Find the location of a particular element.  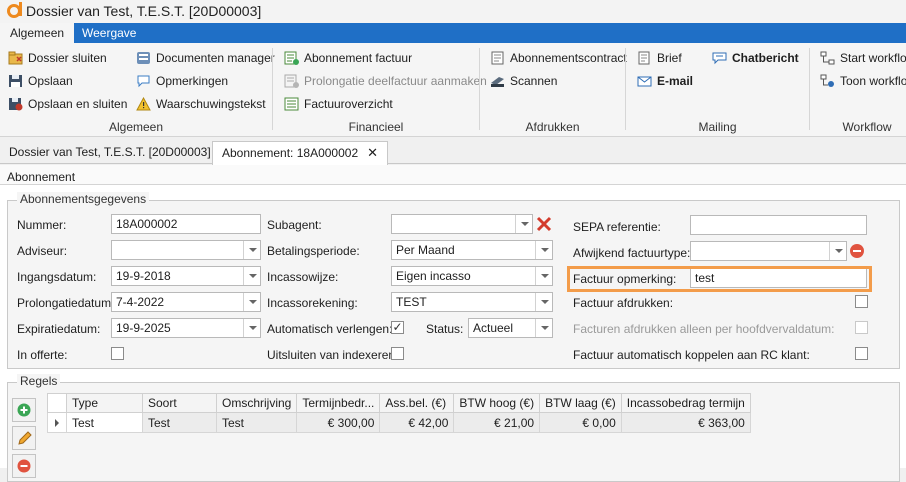

warning-icon is located at coordinates (143, 104).